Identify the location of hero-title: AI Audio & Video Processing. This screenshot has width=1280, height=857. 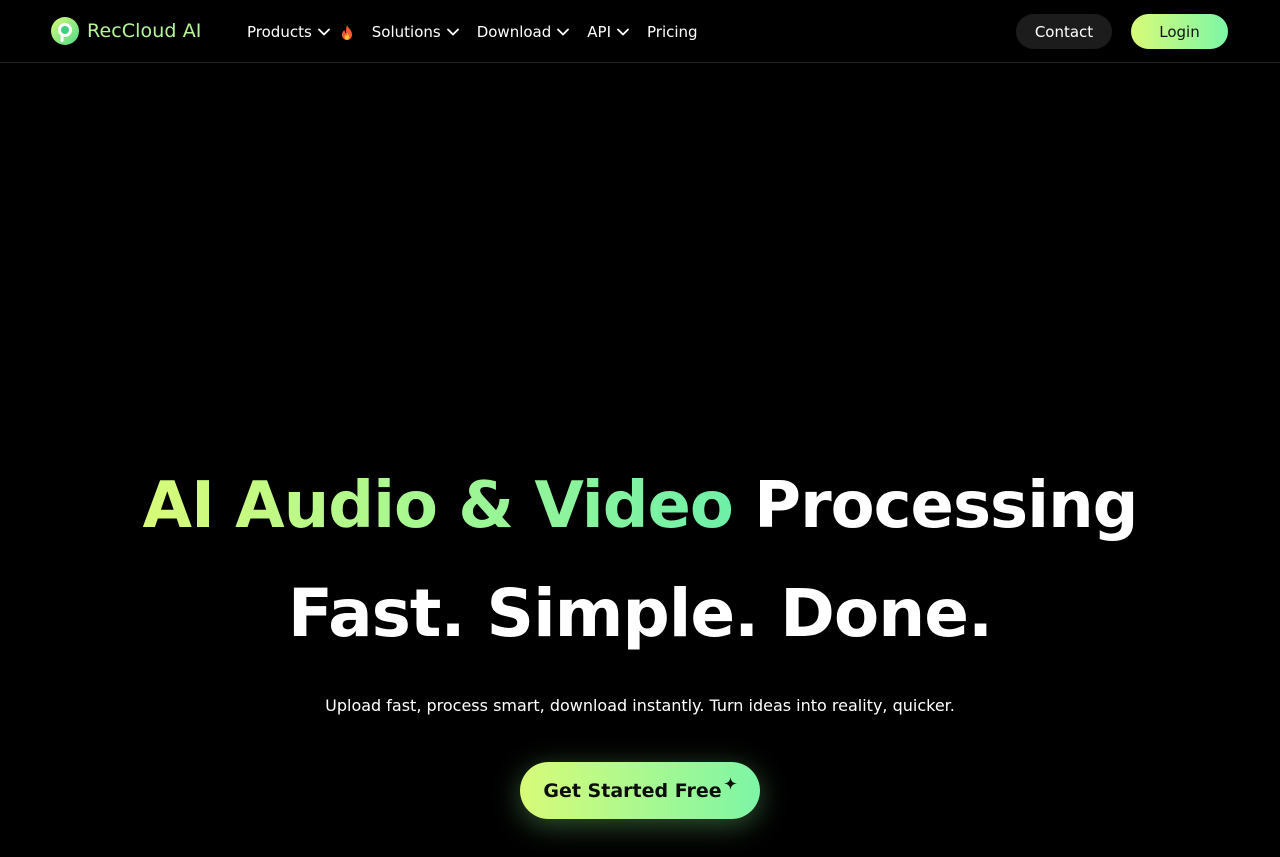
(640, 506).